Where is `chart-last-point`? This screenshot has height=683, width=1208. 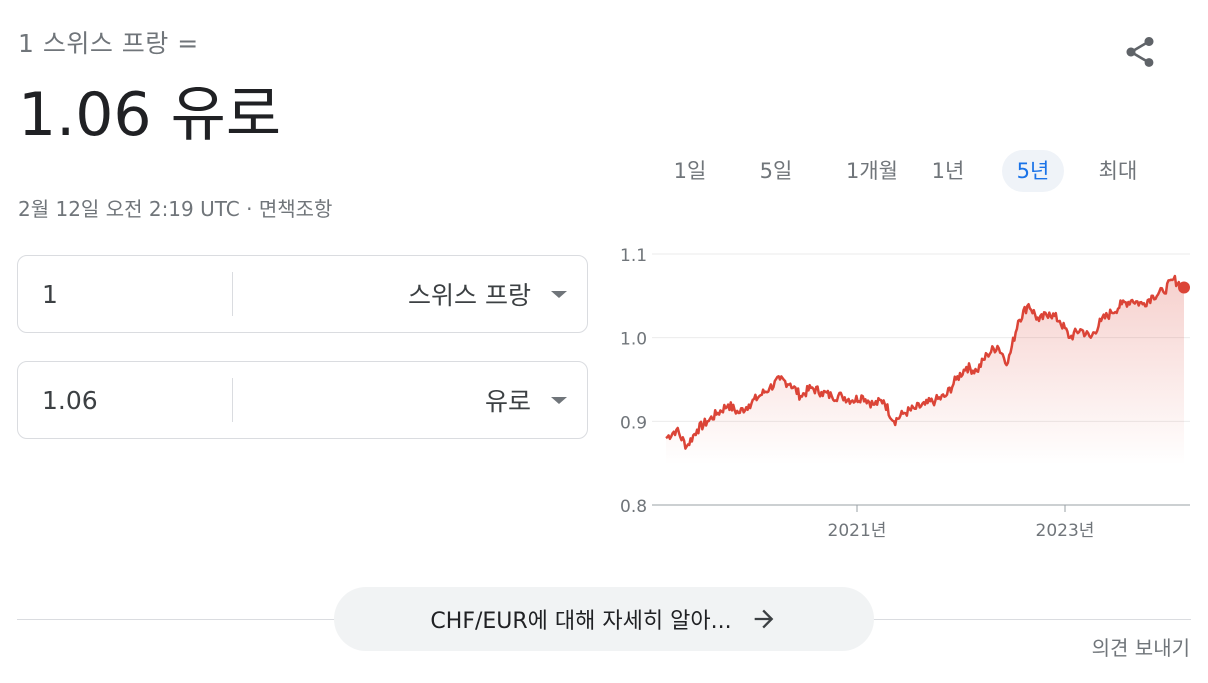 chart-last-point is located at coordinates (1184, 287).